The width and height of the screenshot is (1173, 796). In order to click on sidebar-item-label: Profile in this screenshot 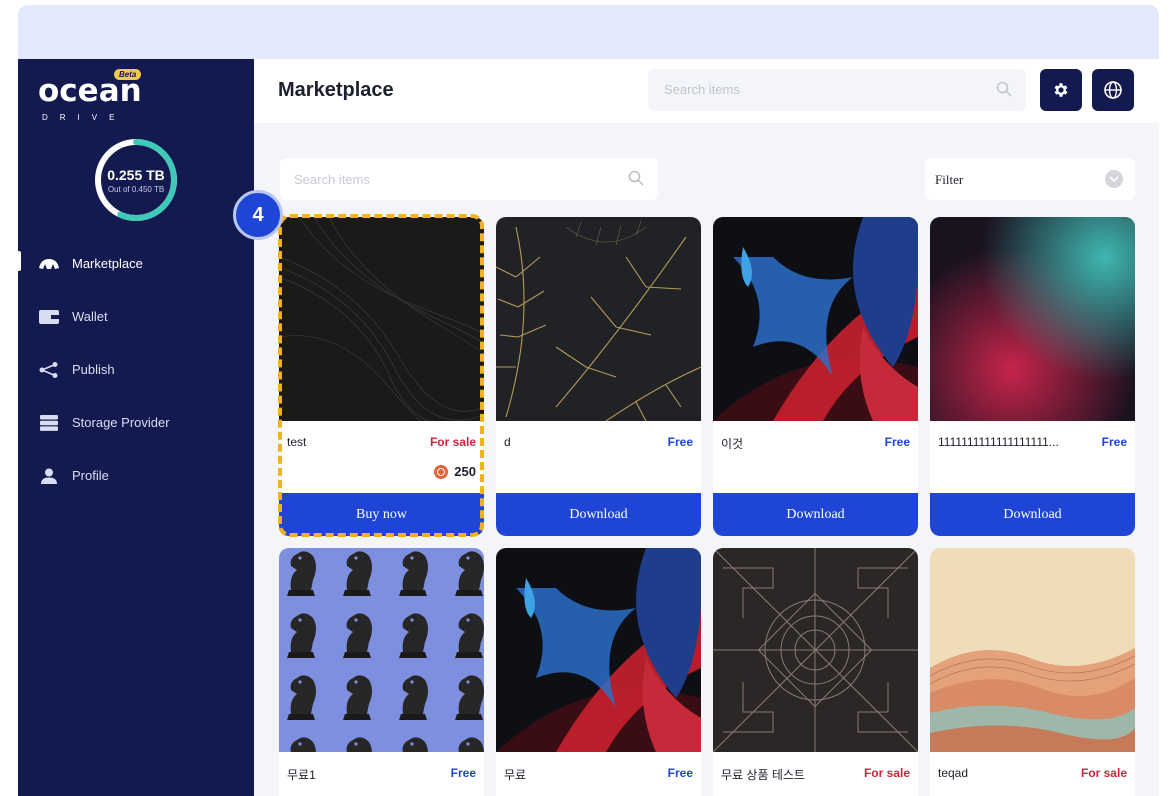, I will do `click(90, 475)`.